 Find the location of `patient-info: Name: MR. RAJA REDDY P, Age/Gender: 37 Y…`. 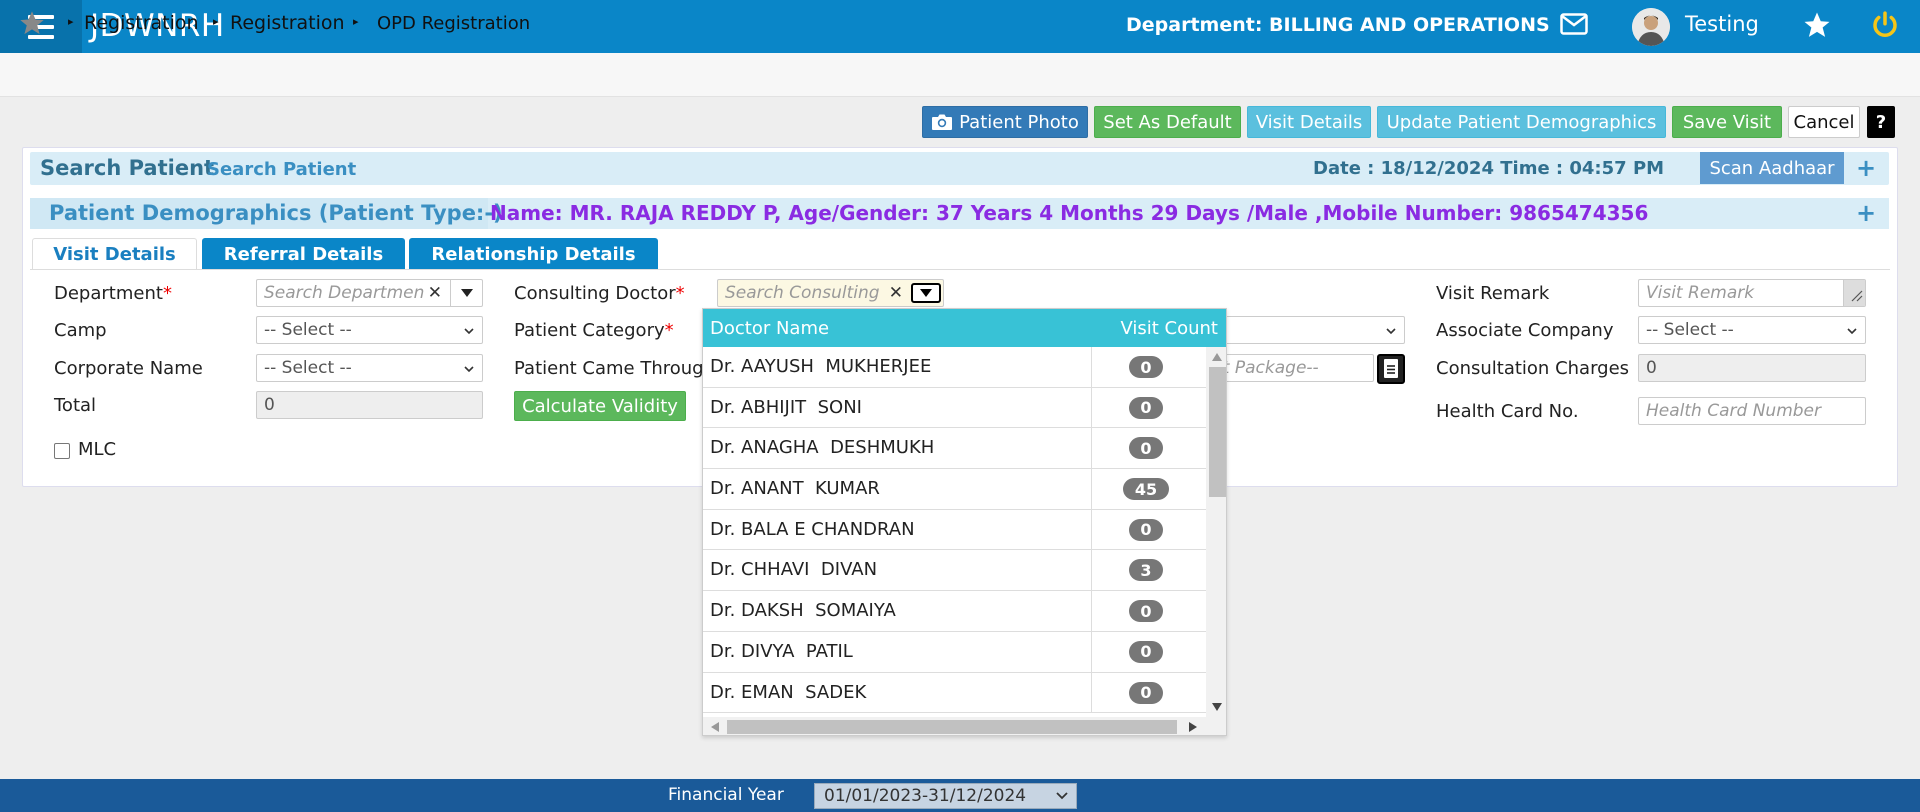

patient-info: Name: MR. RAJA REDDY P, Age/Gender: 37 Y… is located at coordinates (1069, 213).